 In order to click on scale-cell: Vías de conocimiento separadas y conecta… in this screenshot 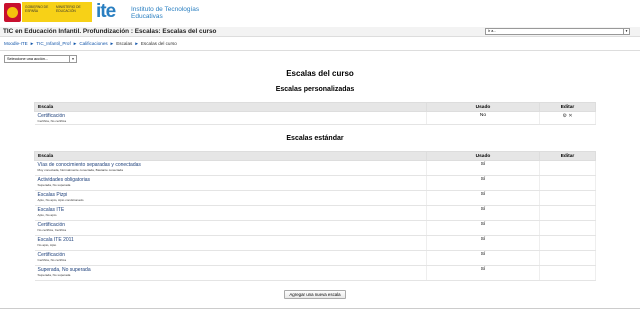, I will do `click(230, 168)`.